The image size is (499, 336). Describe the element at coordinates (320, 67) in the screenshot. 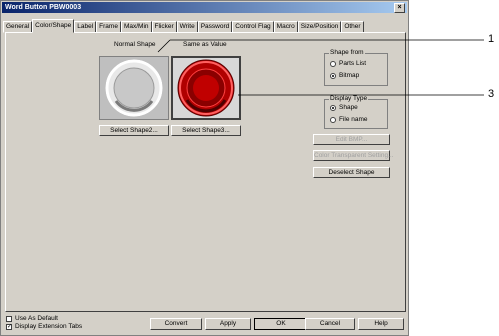

I see `callout-lines` at that location.